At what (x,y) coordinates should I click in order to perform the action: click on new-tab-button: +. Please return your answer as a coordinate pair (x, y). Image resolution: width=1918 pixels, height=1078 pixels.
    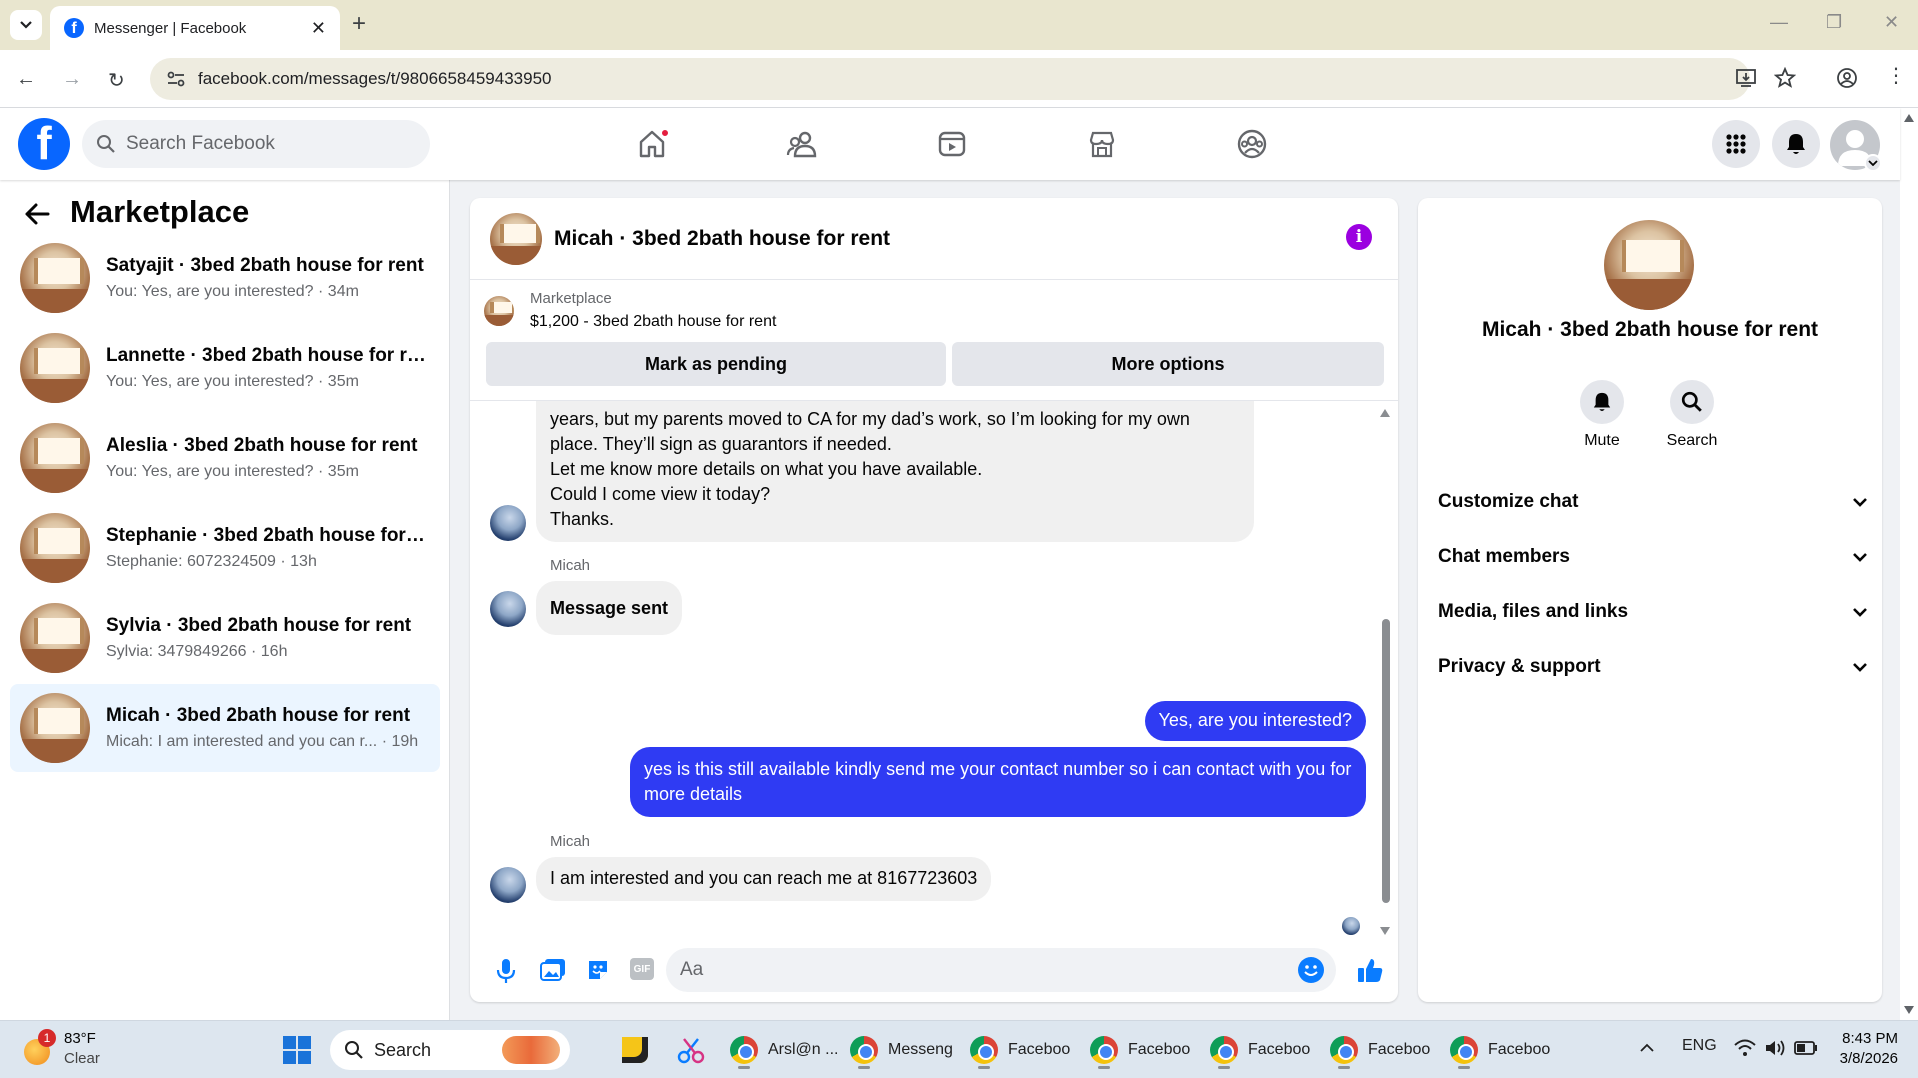
    Looking at the image, I should click on (359, 24).